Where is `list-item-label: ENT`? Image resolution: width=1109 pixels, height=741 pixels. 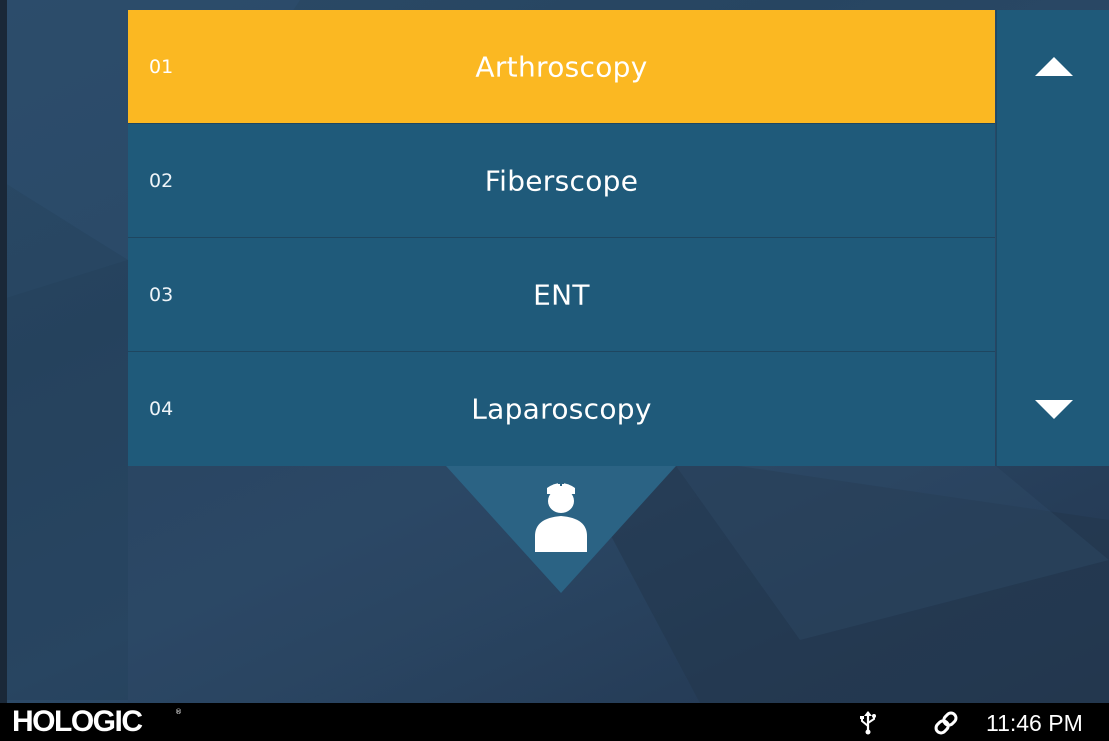 list-item-label: ENT is located at coordinates (561, 294).